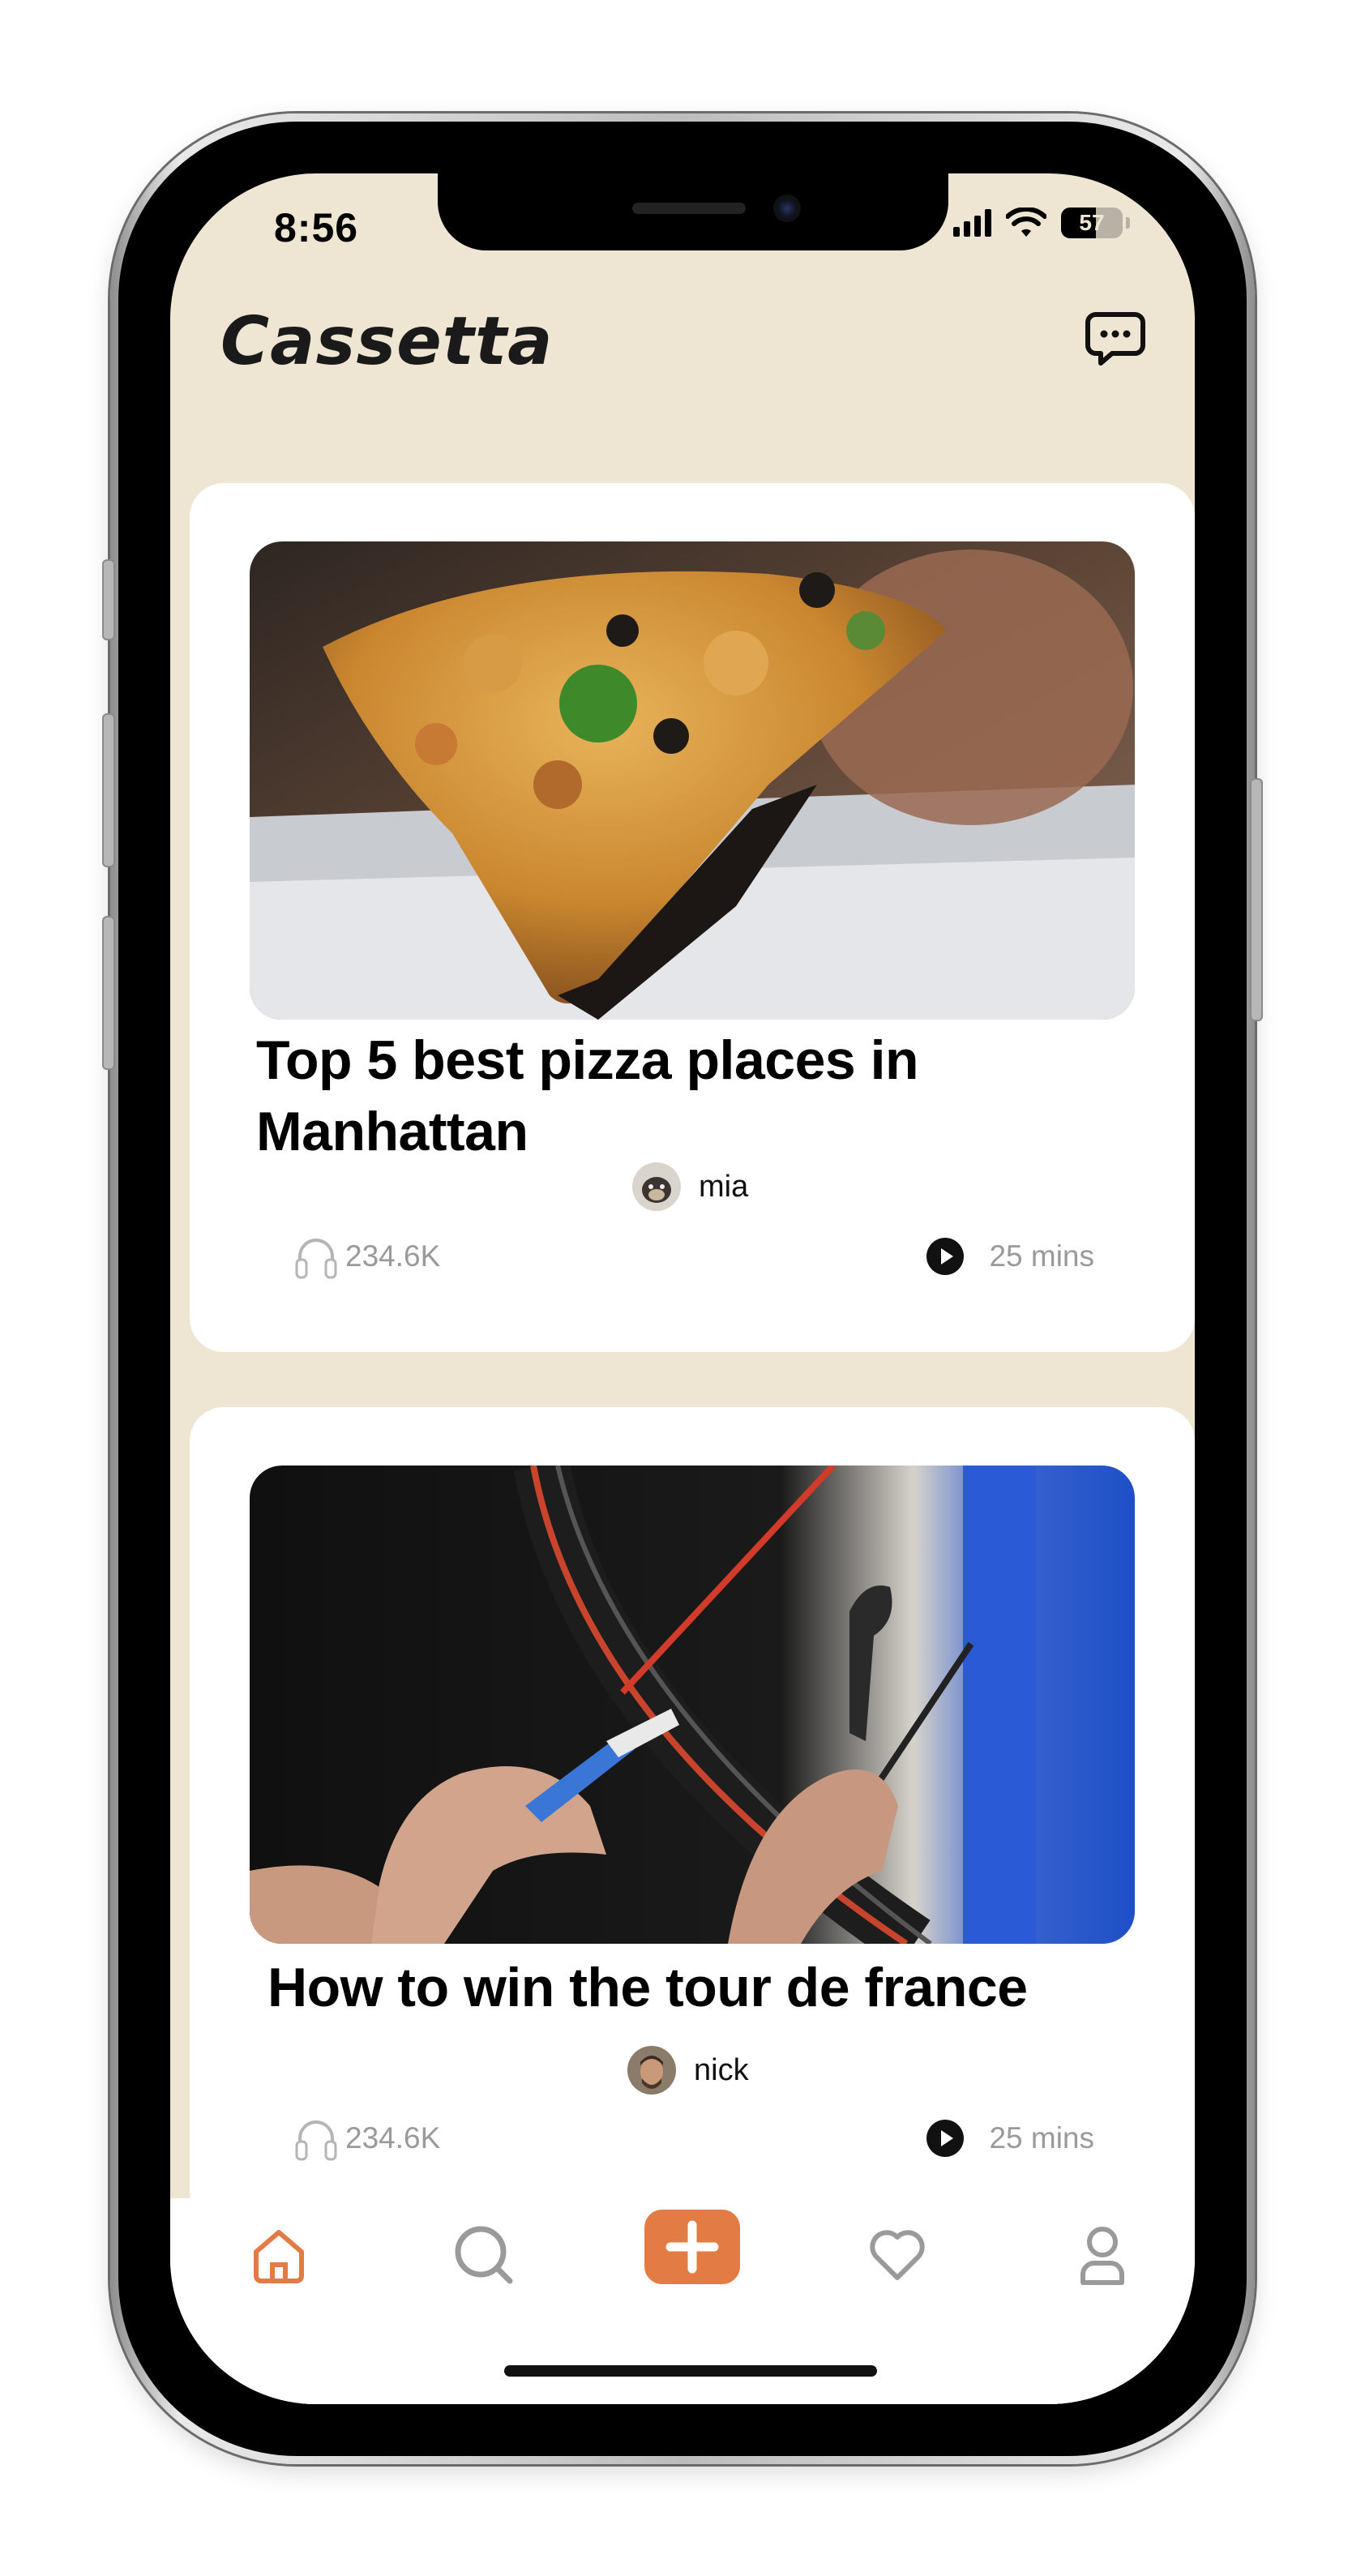 Image resolution: width=1365 pixels, height=2576 pixels. I want to click on tab-bar, so click(682, 2301).